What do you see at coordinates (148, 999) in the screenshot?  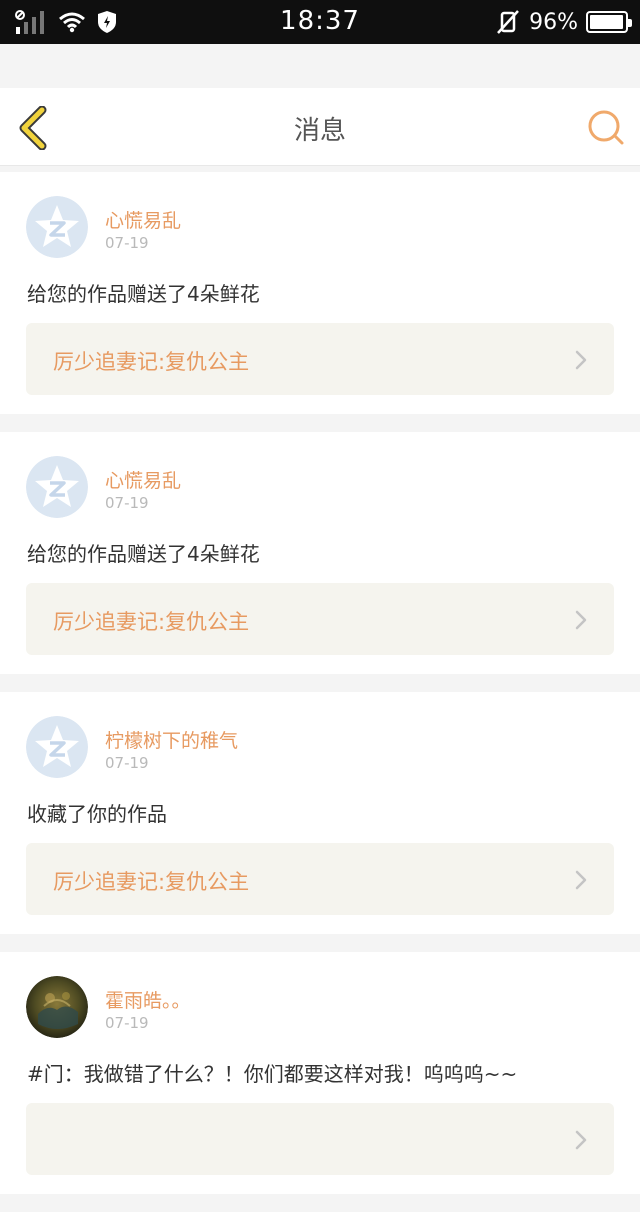 I see `username: 霍雨皓。。` at bounding box center [148, 999].